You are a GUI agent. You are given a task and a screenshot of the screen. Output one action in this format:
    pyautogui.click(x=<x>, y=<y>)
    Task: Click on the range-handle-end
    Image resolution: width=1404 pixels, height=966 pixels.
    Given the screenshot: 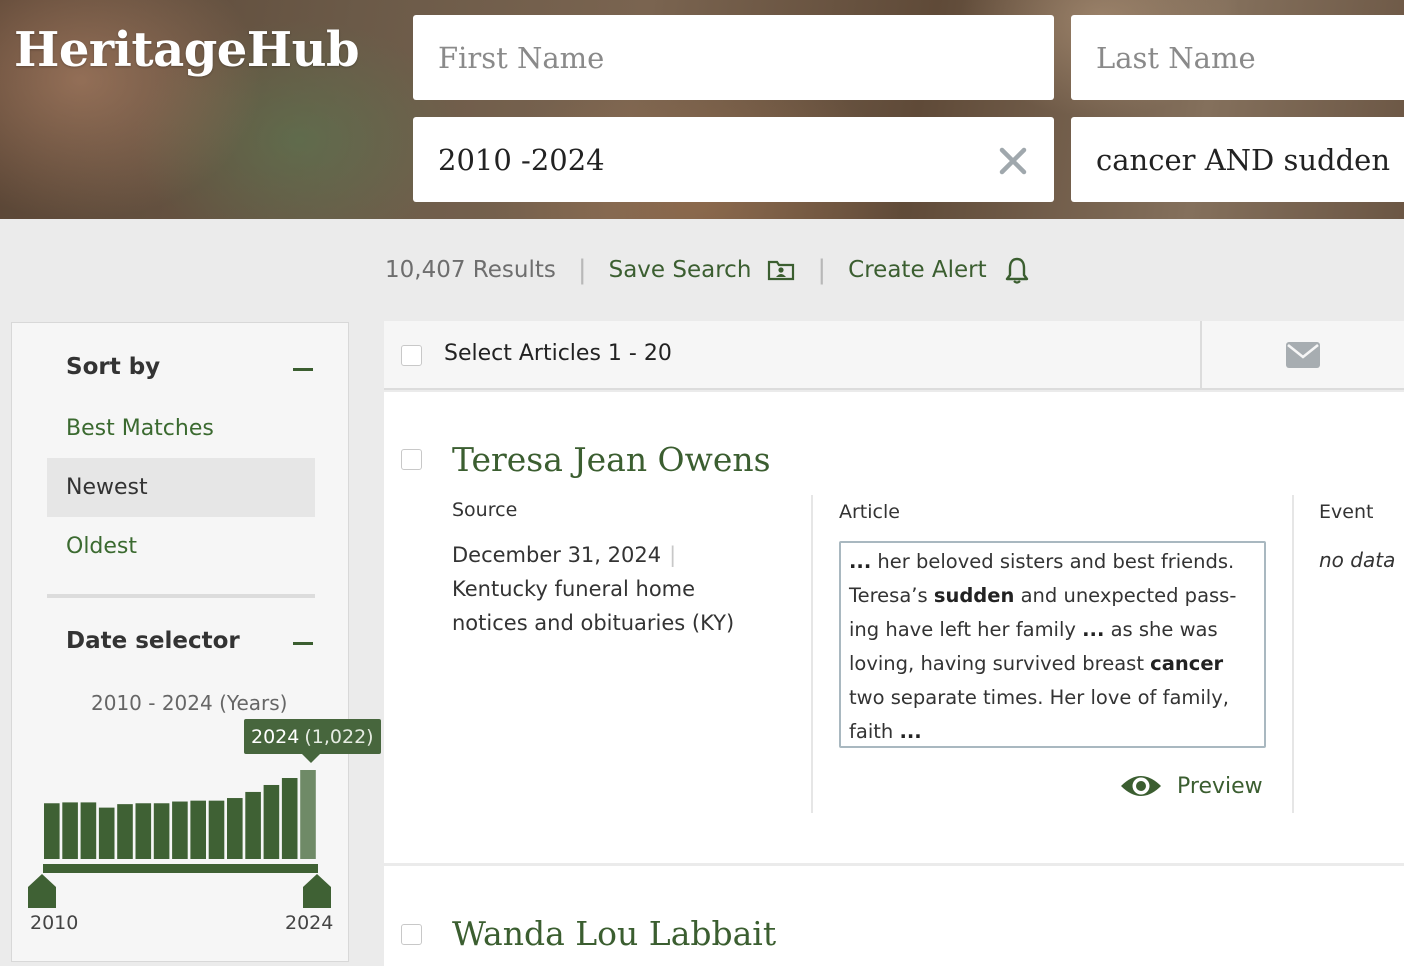 What is the action you would take?
    pyautogui.click(x=317, y=891)
    